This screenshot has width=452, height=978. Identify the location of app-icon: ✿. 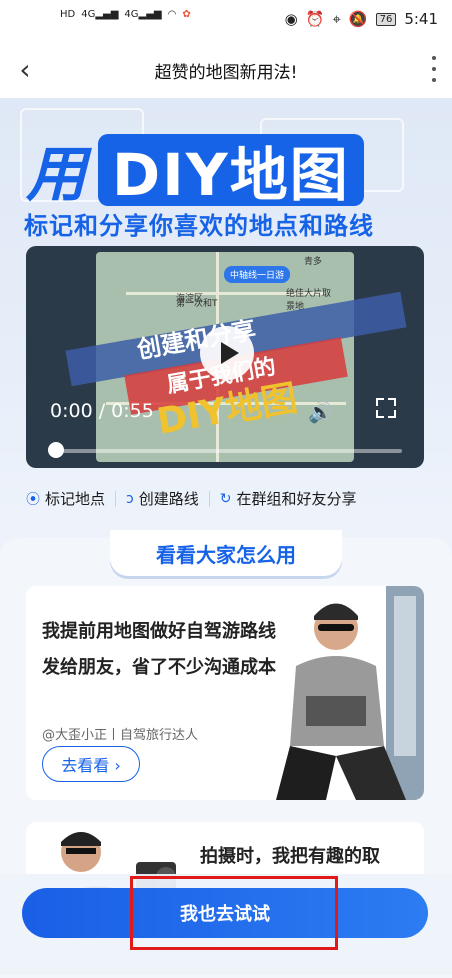
(186, 14).